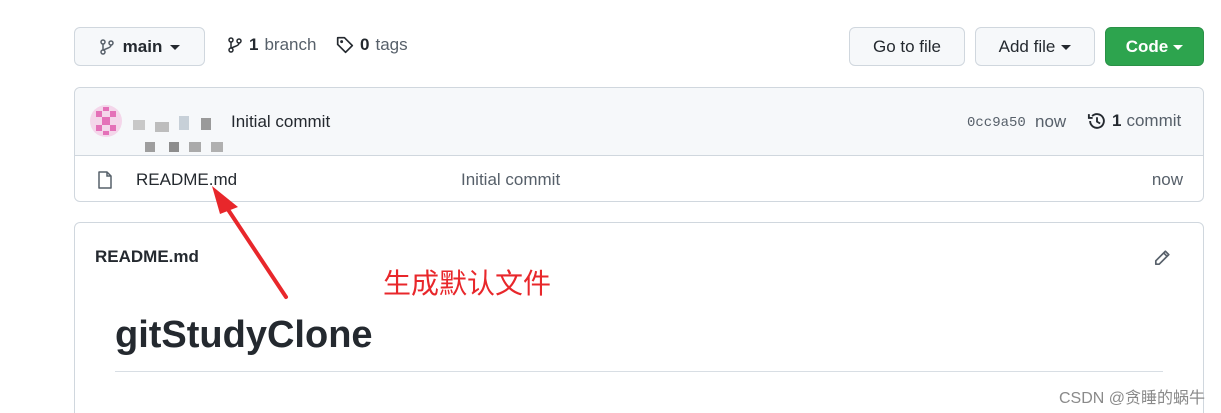  I want to click on branches-count: 1, so click(254, 44).